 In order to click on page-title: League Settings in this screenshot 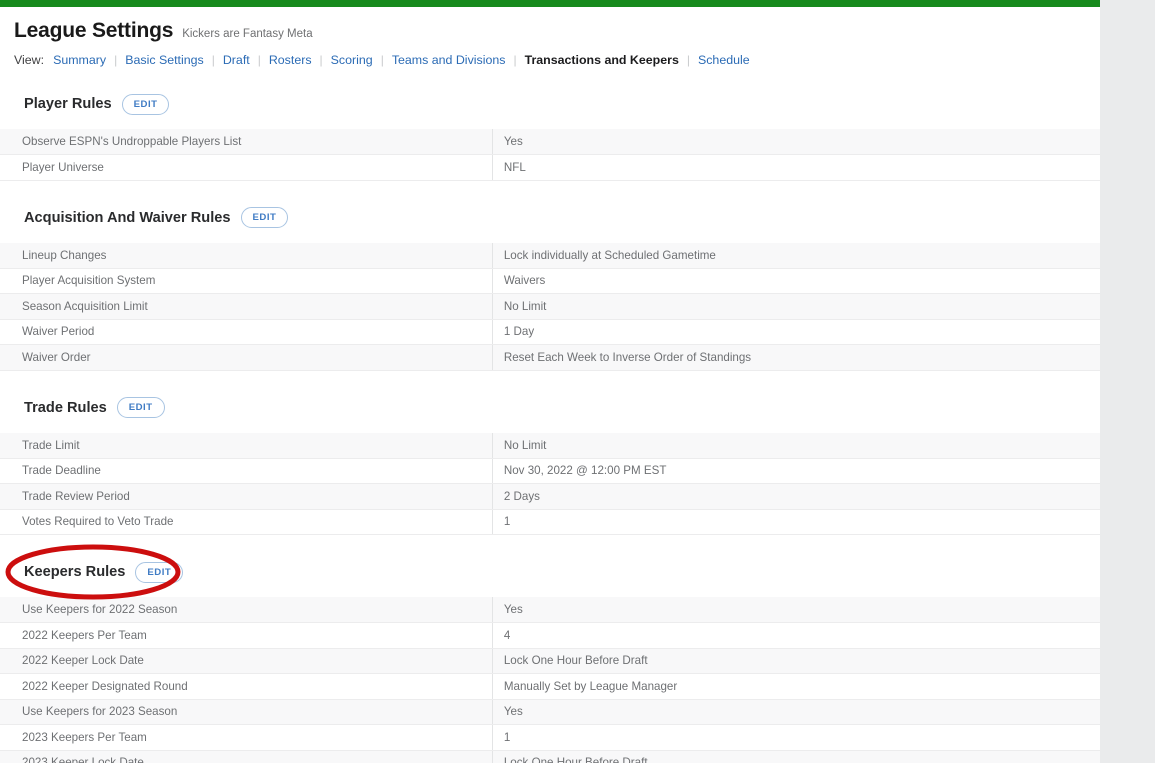, I will do `click(94, 30)`.